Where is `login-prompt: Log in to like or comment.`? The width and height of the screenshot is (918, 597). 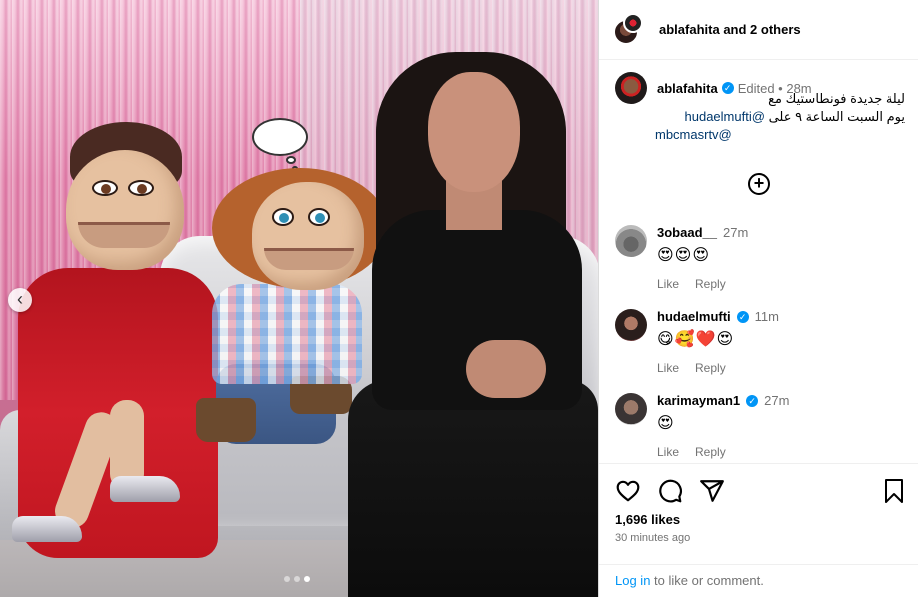 login-prompt: Log in to like or comment. is located at coordinates (758, 580).